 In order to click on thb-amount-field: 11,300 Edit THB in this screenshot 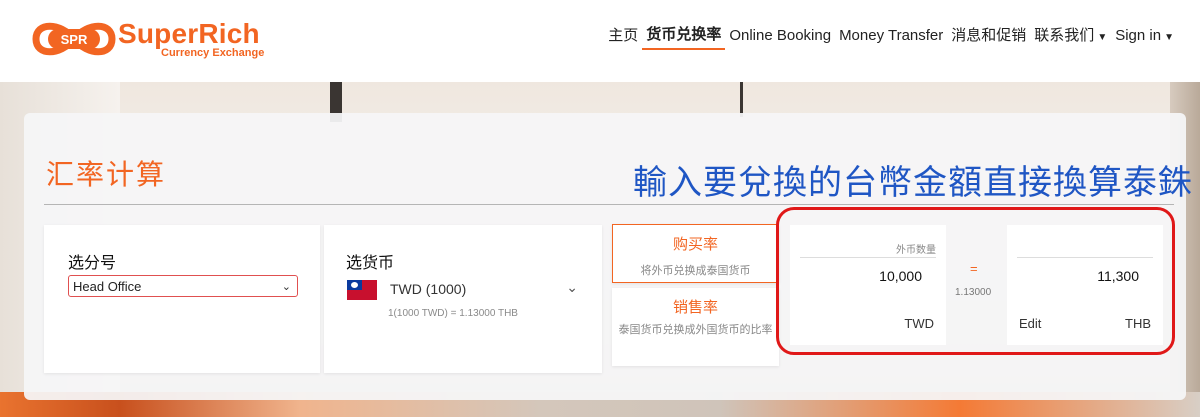, I will do `click(1085, 285)`.